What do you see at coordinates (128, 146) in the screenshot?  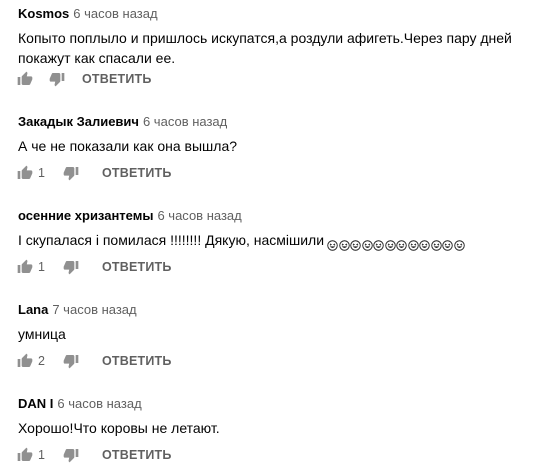 I see `comment-text: А че не показали как она вышла?` at bounding box center [128, 146].